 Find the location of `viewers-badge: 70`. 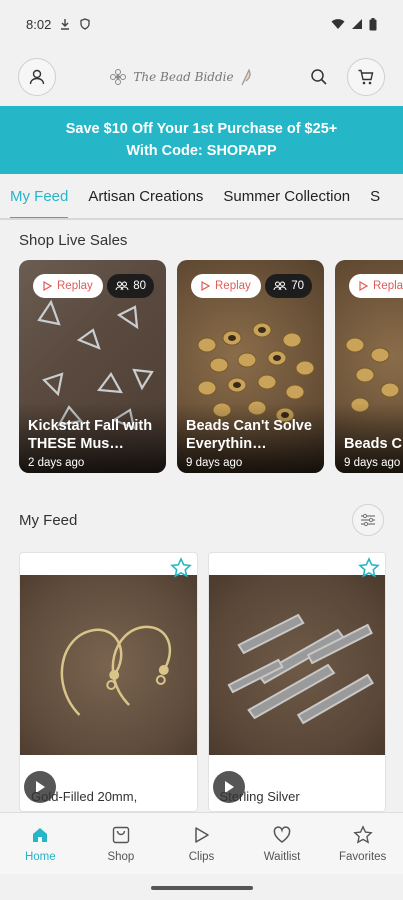

viewers-badge: 70 is located at coordinates (288, 286).